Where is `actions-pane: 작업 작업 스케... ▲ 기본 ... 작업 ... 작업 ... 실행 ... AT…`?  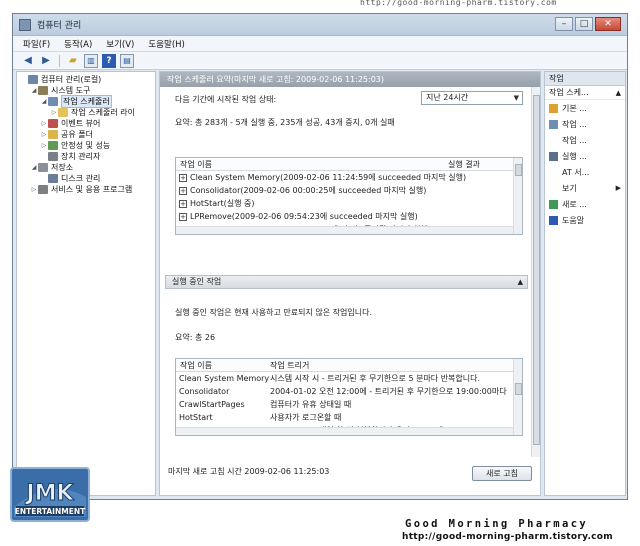
actions-pane: 작업 작업 스케... ▲ 기본 ... 작업 ... 작업 ... 실행 ... AT… is located at coordinates (585, 283).